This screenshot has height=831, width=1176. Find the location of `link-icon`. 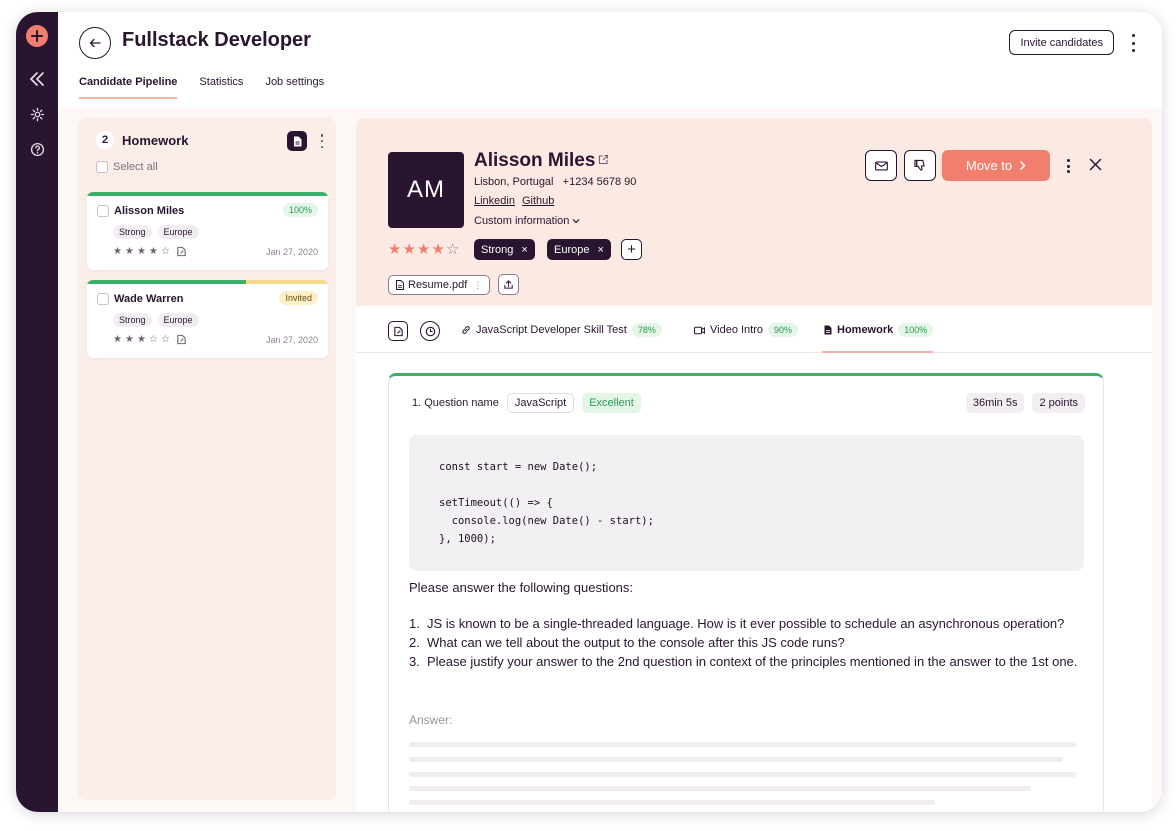

link-icon is located at coordinates (466, 330).